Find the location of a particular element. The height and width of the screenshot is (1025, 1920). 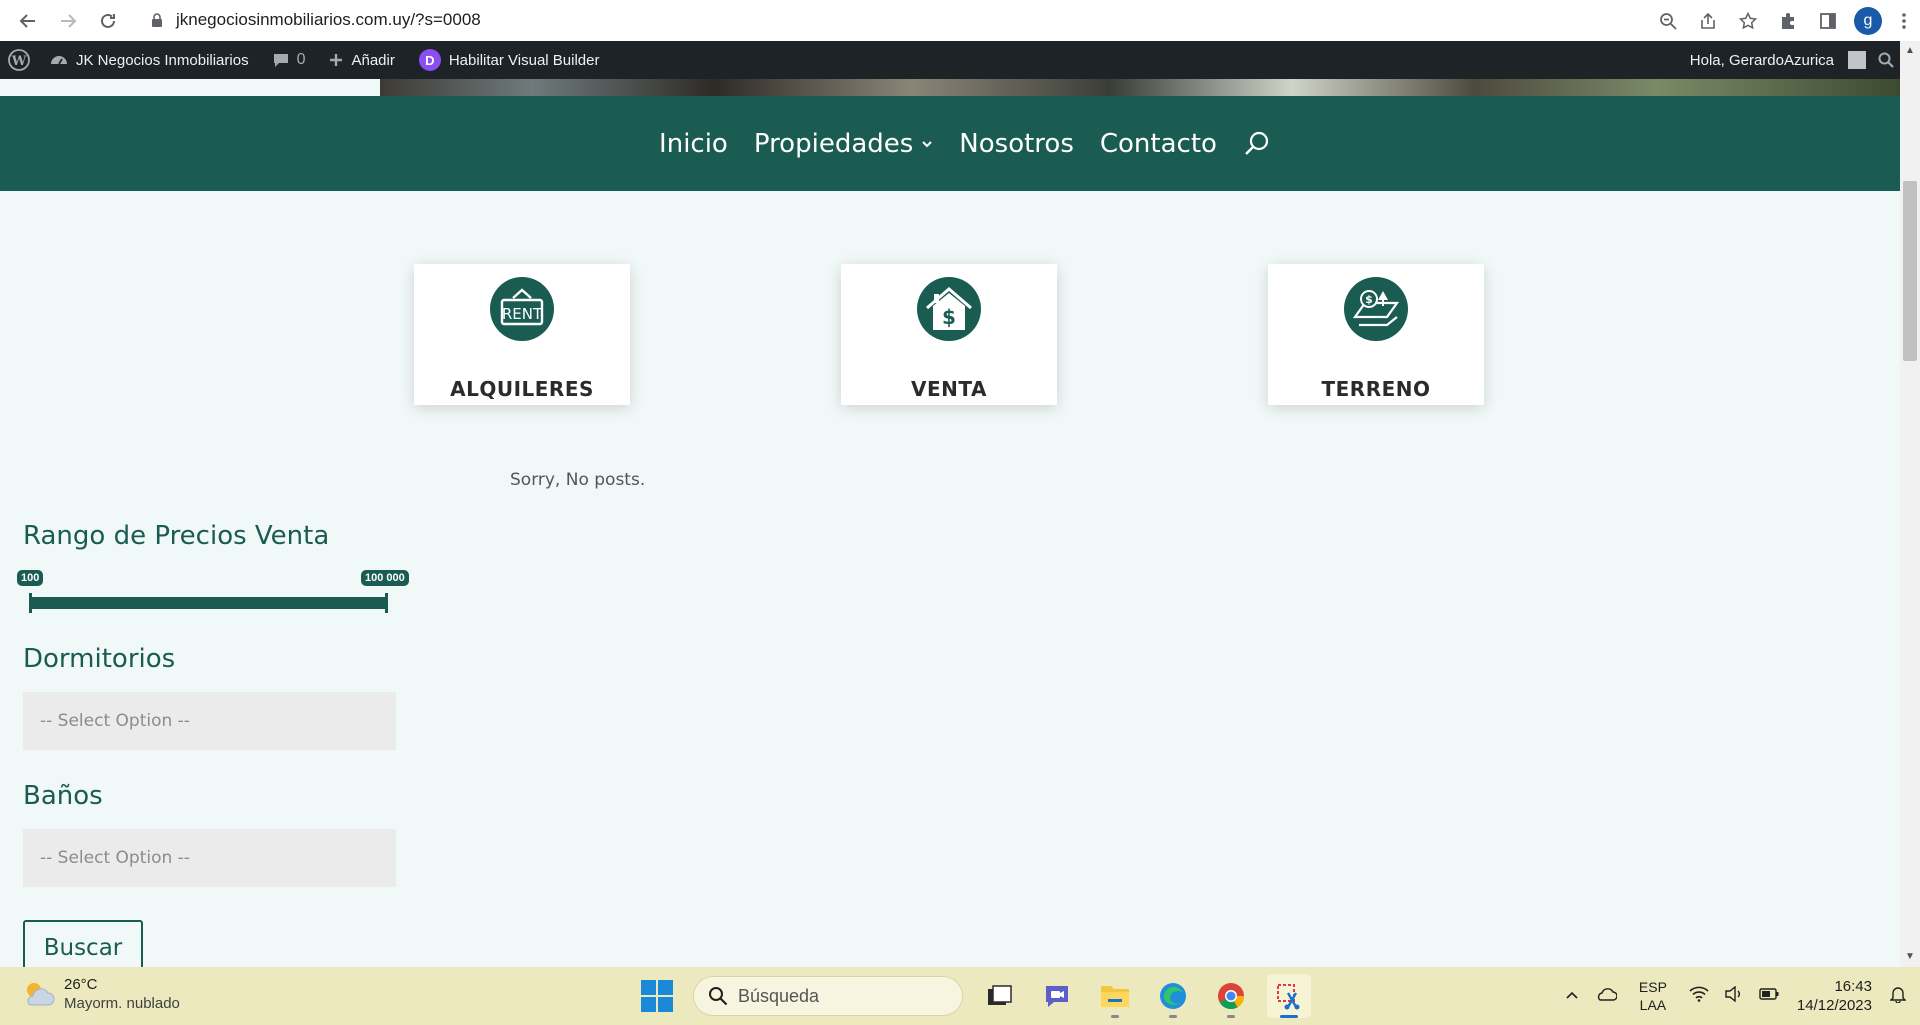

weather-temperature: 26°C is located at coordinates (81, 984).